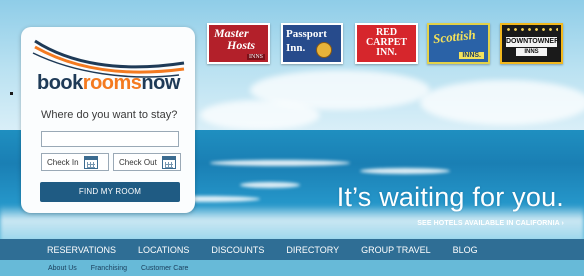 Image resolution: width=584 pixels, height=276 pixels. What do you see at coordinates (396, 250) in the screenshot?
I see `nav-group-travel: GROUP TRAVEL` at bounding box center [396, 250].